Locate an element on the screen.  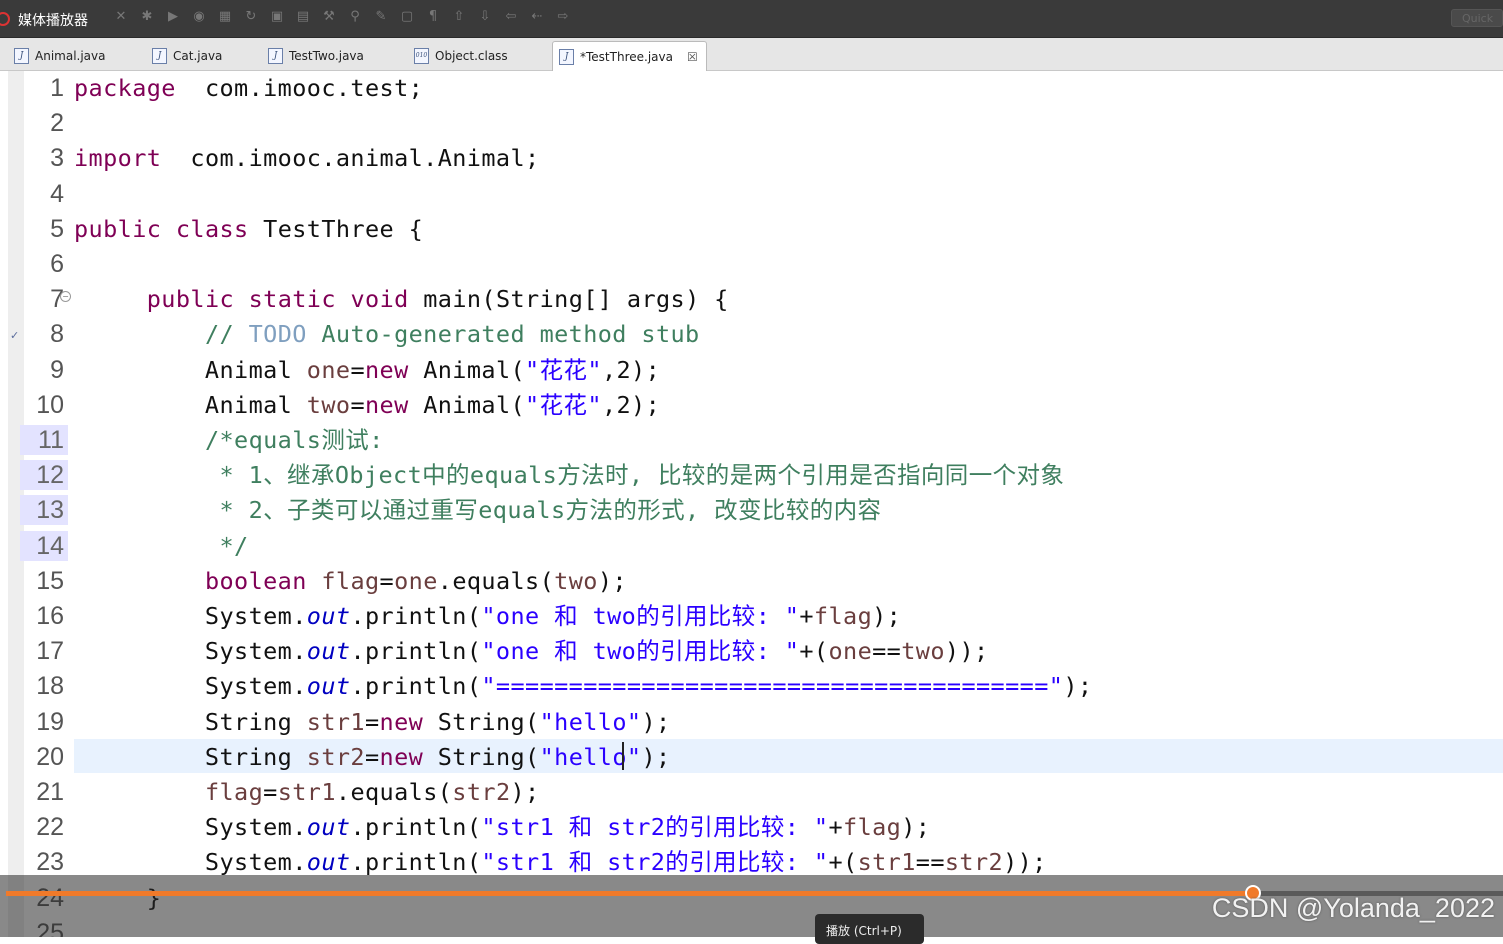
code-line: package com.imooc.test; is located at coordinates (248, 88).